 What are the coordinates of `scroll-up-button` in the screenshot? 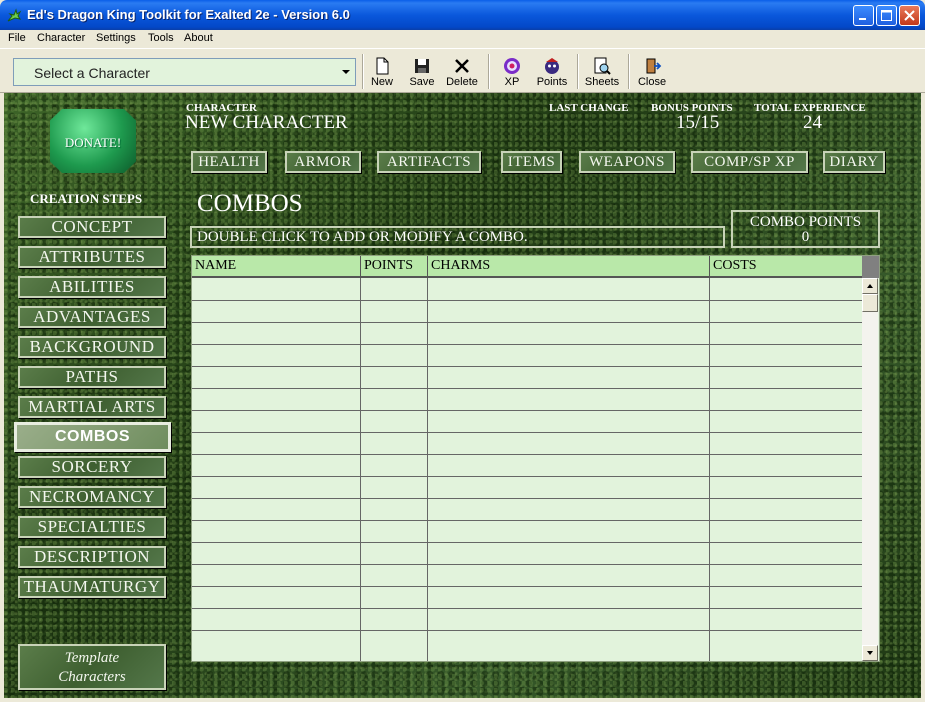 It's located at (870, 286).